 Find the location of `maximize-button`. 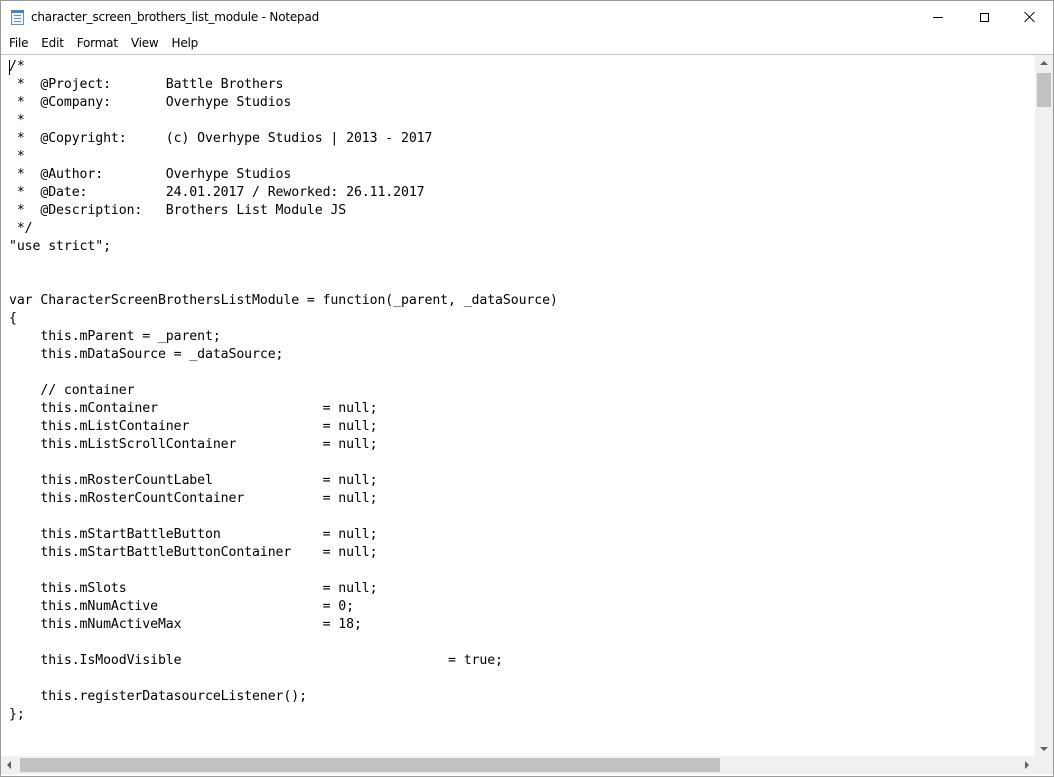

maximize-button is located at coordinates (984, 17).